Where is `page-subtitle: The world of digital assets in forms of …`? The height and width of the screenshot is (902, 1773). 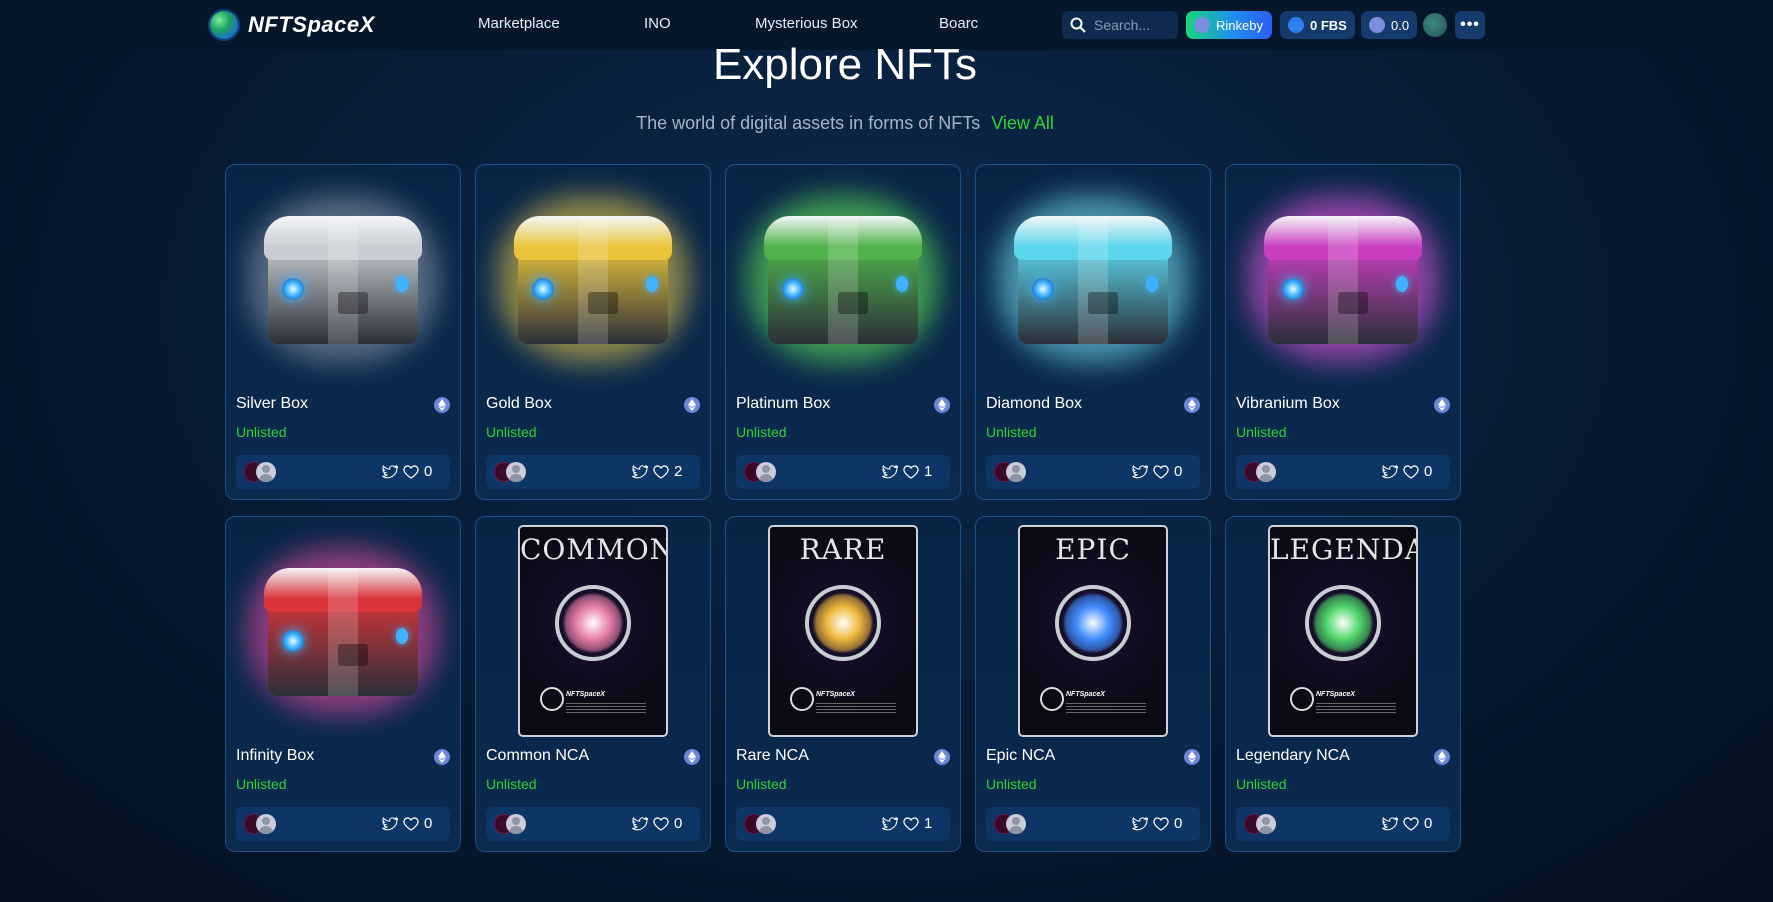
page-subtitle: The world of digital assets in forms of … is located at coordinates (845, 123).